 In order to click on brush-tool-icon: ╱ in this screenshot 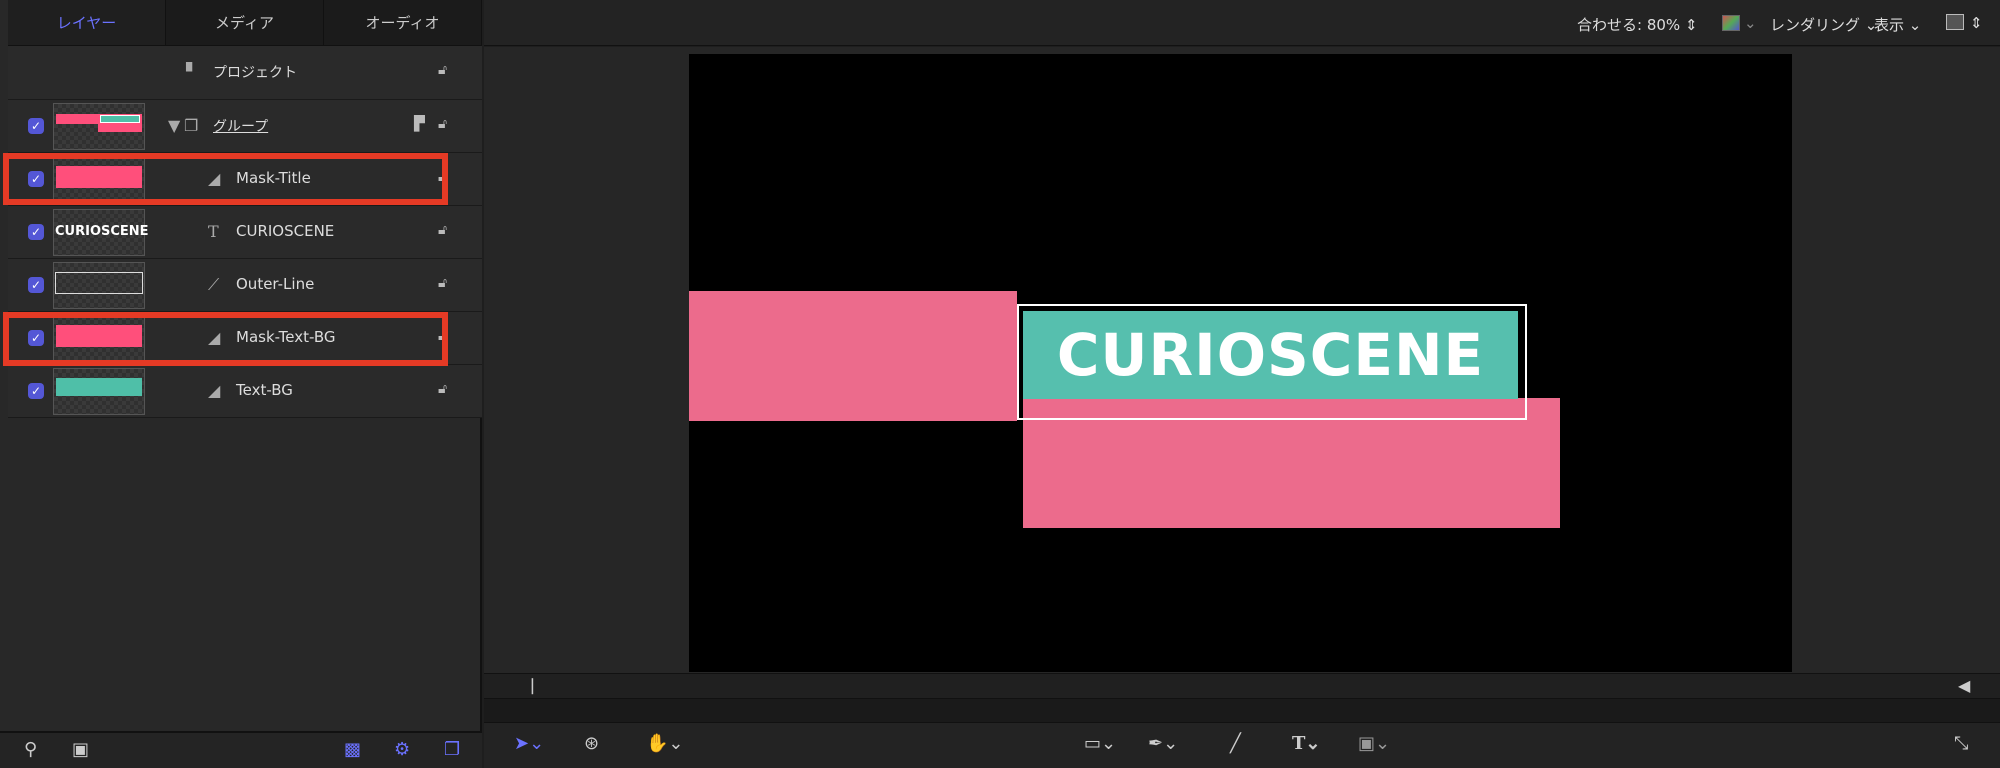, I will do `click(1235, 743)`.